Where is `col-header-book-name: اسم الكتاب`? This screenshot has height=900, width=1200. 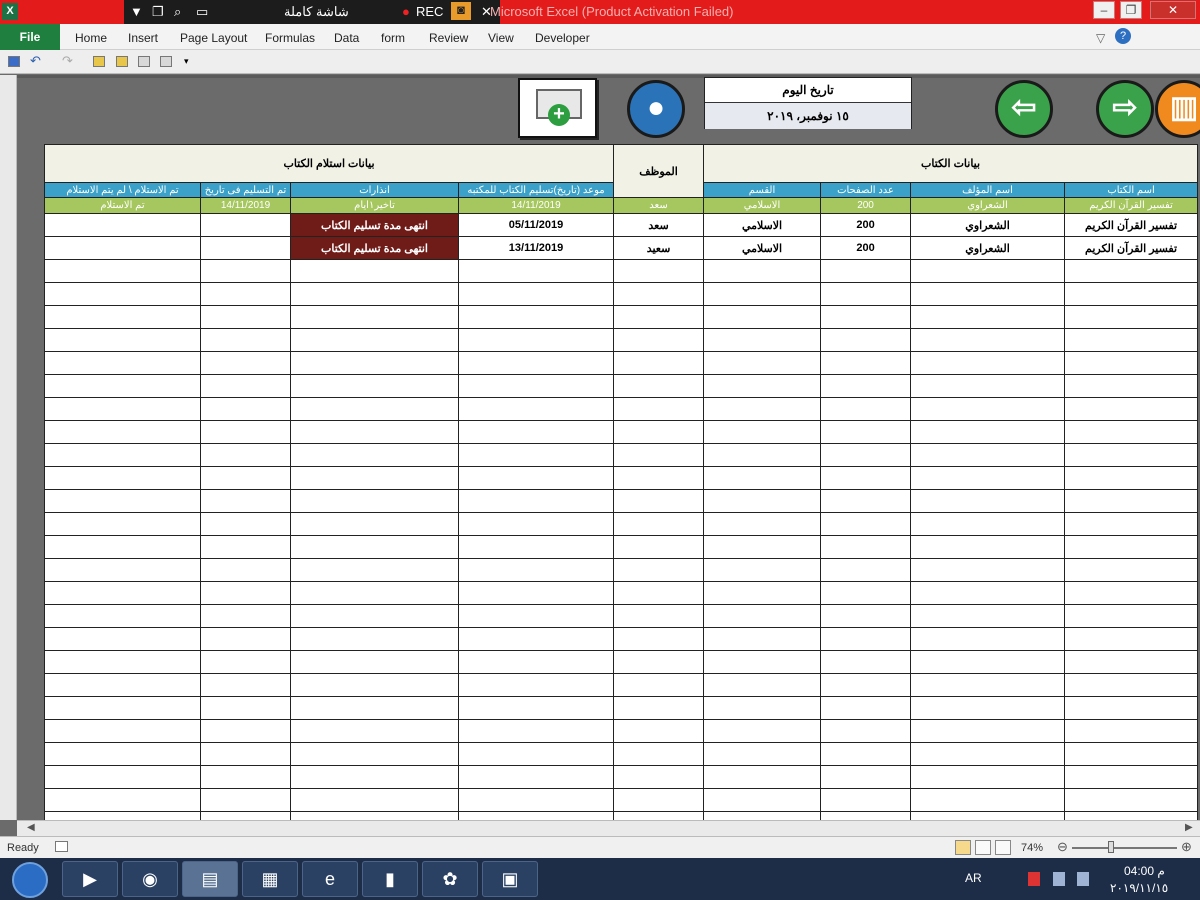
col-header-book-name: اسم الكتاب is located at coordinates (1131, 190).